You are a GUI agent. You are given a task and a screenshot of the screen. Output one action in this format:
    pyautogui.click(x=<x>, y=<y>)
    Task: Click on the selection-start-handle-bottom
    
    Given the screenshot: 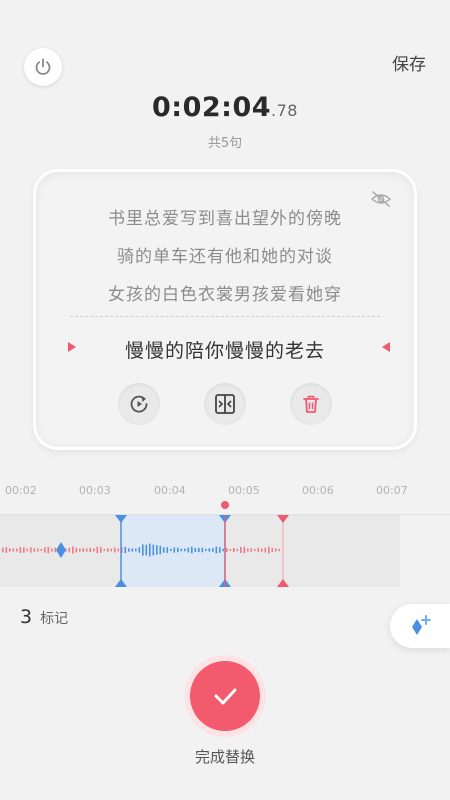 What is the action you would take?
    pyautogui.click(x=121, y=583)
    